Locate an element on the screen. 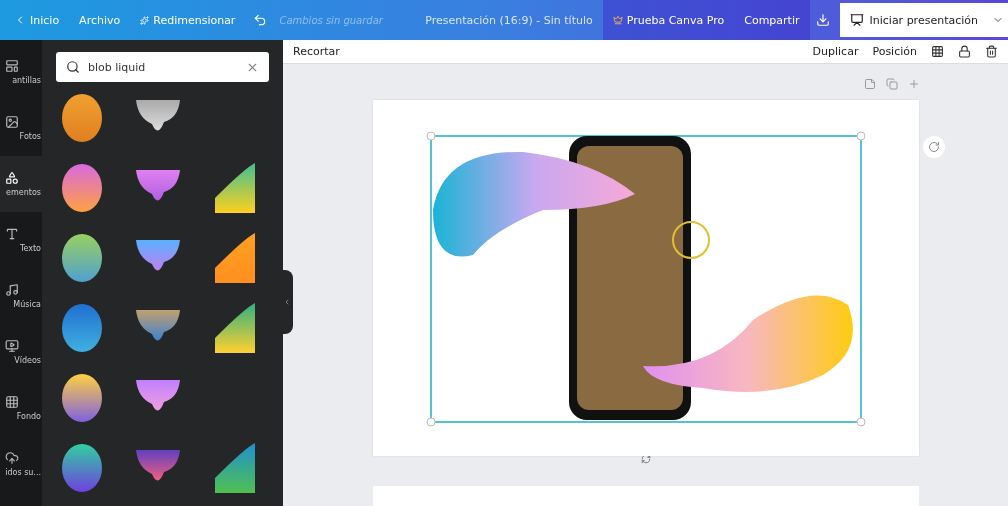 Image resolution: width=1008 pixels, height=506 pixels. trash-icon is located at coordinates (991, 51).